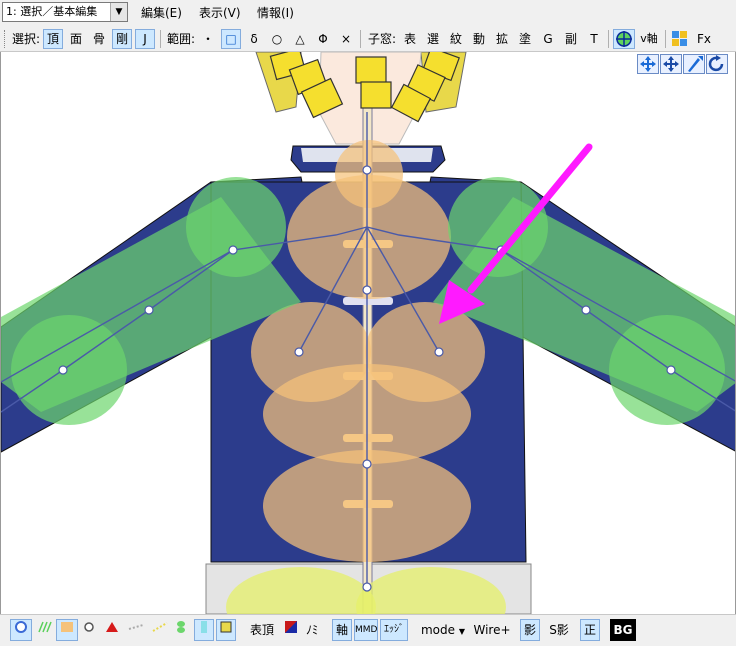  I want to click on menu-view: 表示(V), so click(220, 13).